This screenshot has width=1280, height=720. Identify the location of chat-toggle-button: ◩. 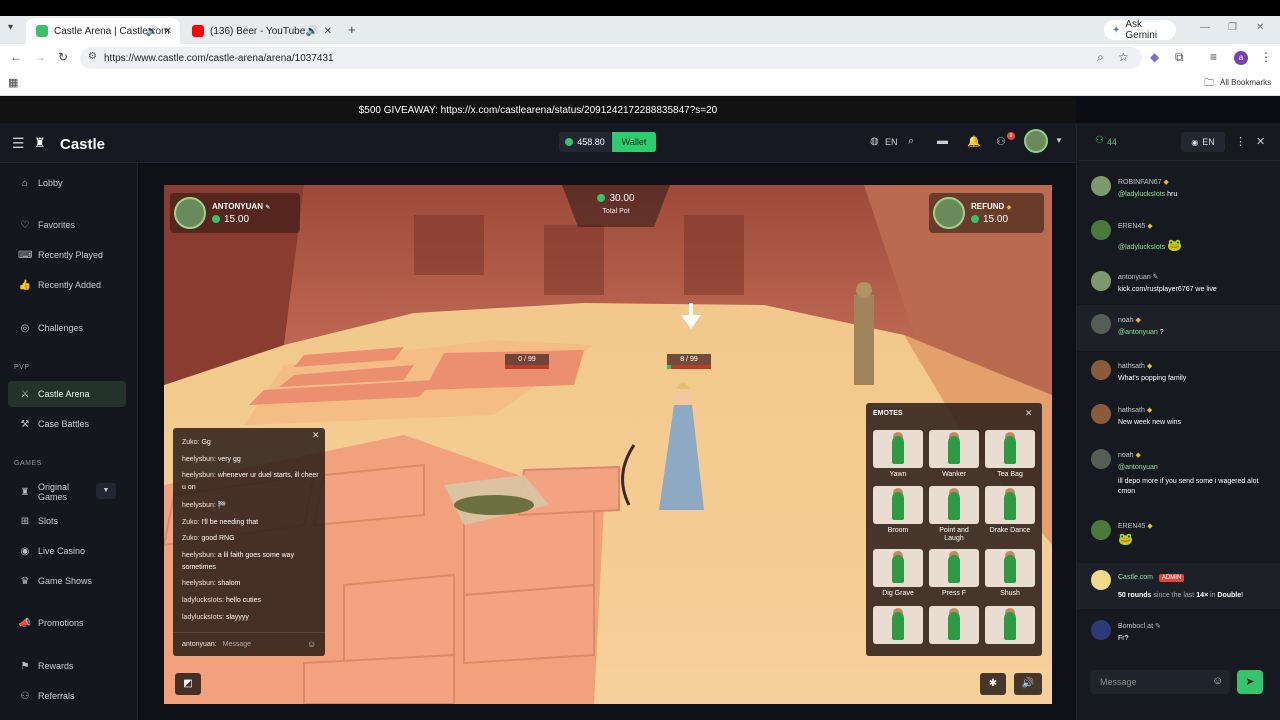
(188, 684).